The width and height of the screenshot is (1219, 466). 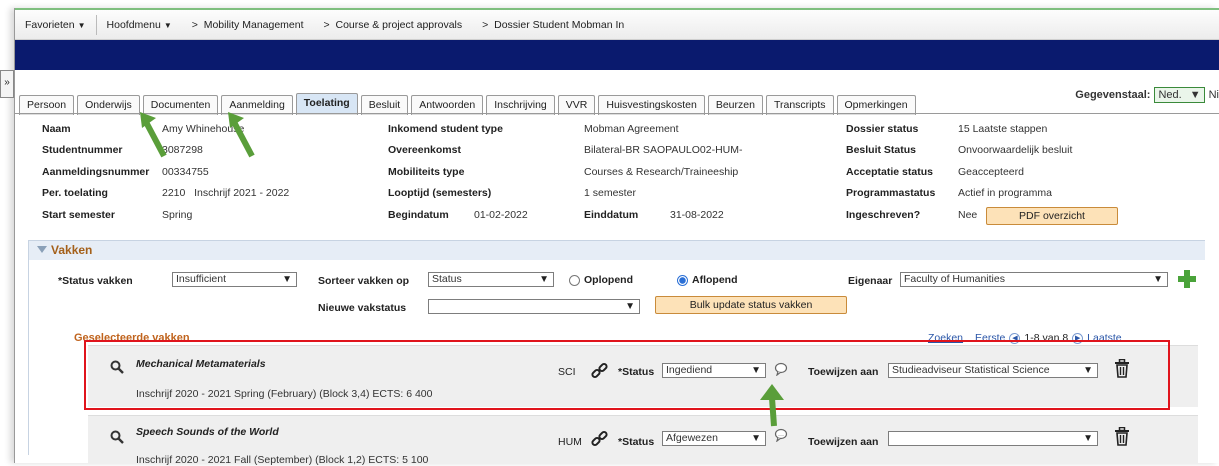 I want to click on aanmeldingsnummer-label: Aanmeldingsnummer, so click(x=96, y=171).